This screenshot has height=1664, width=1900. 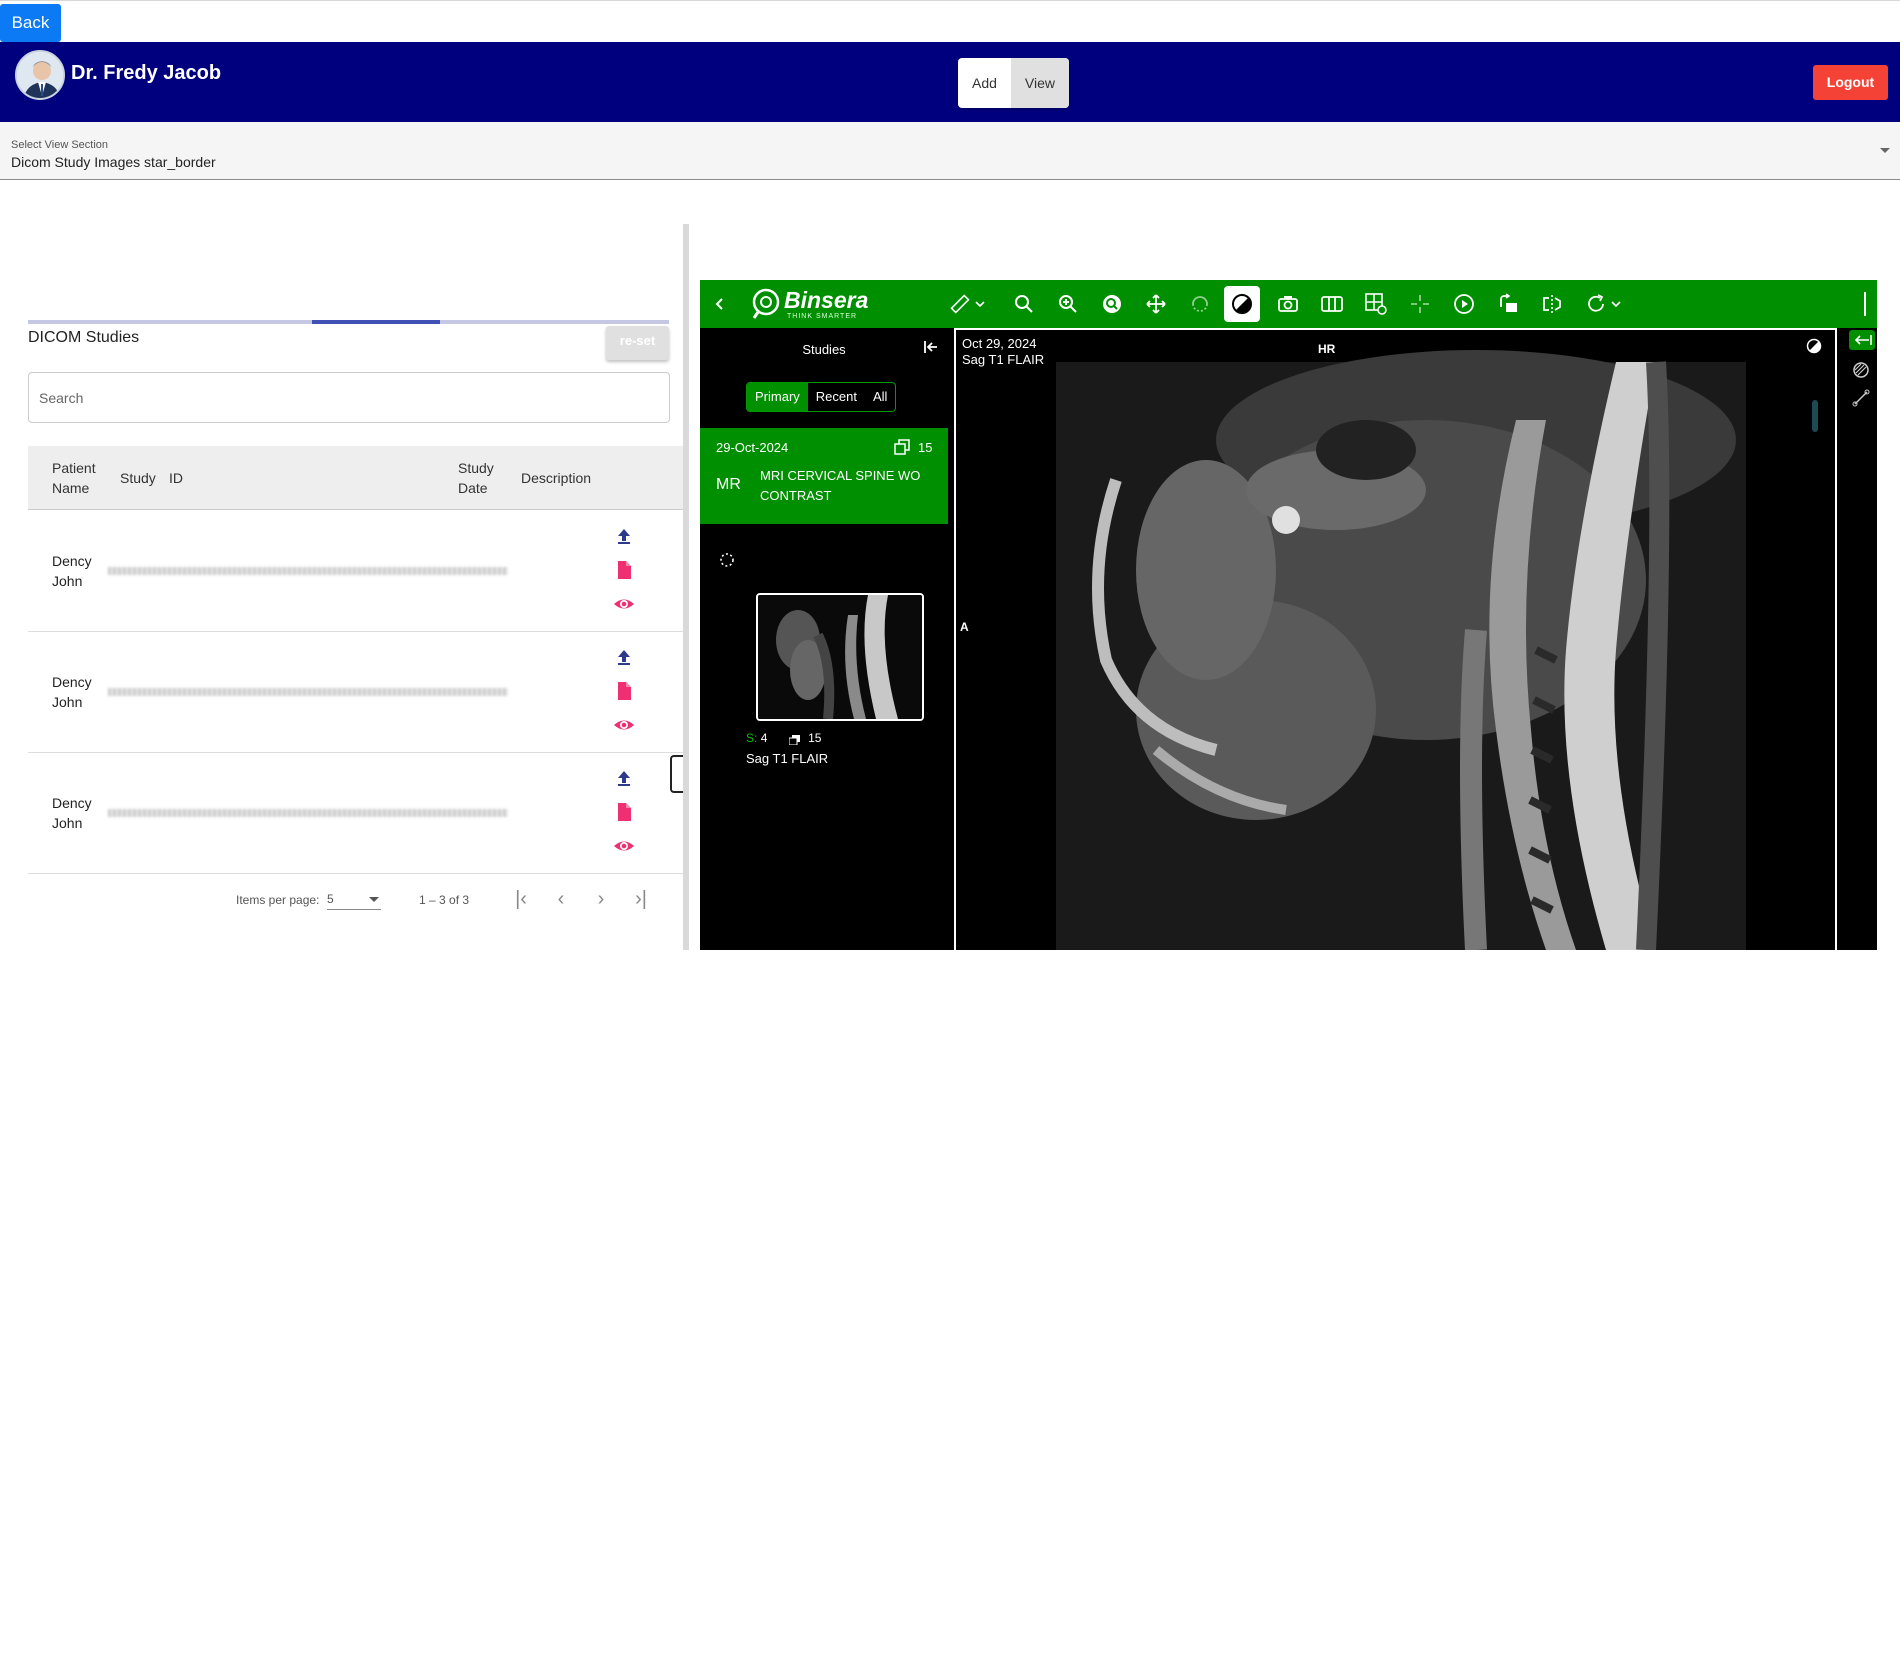 What do you see at coordinates (1376, 304) in the screenshot?
I see `grid-settings-icon` at bounding box center [1376, 304].